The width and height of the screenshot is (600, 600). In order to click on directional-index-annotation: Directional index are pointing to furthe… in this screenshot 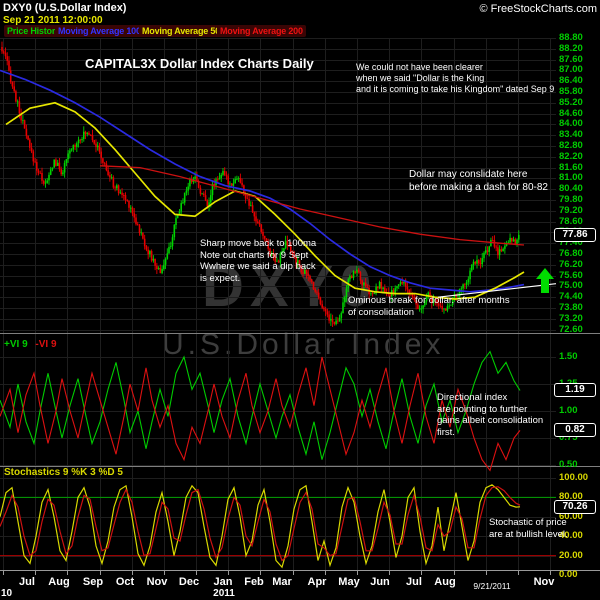, I will do `click(490, 415)`.